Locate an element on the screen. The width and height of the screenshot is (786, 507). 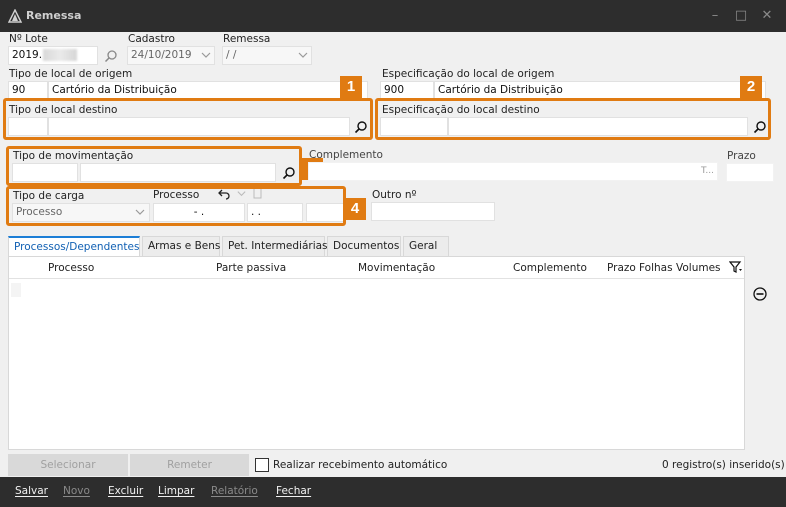
col-prazo: Prazo is located at coordinates (621, 268).